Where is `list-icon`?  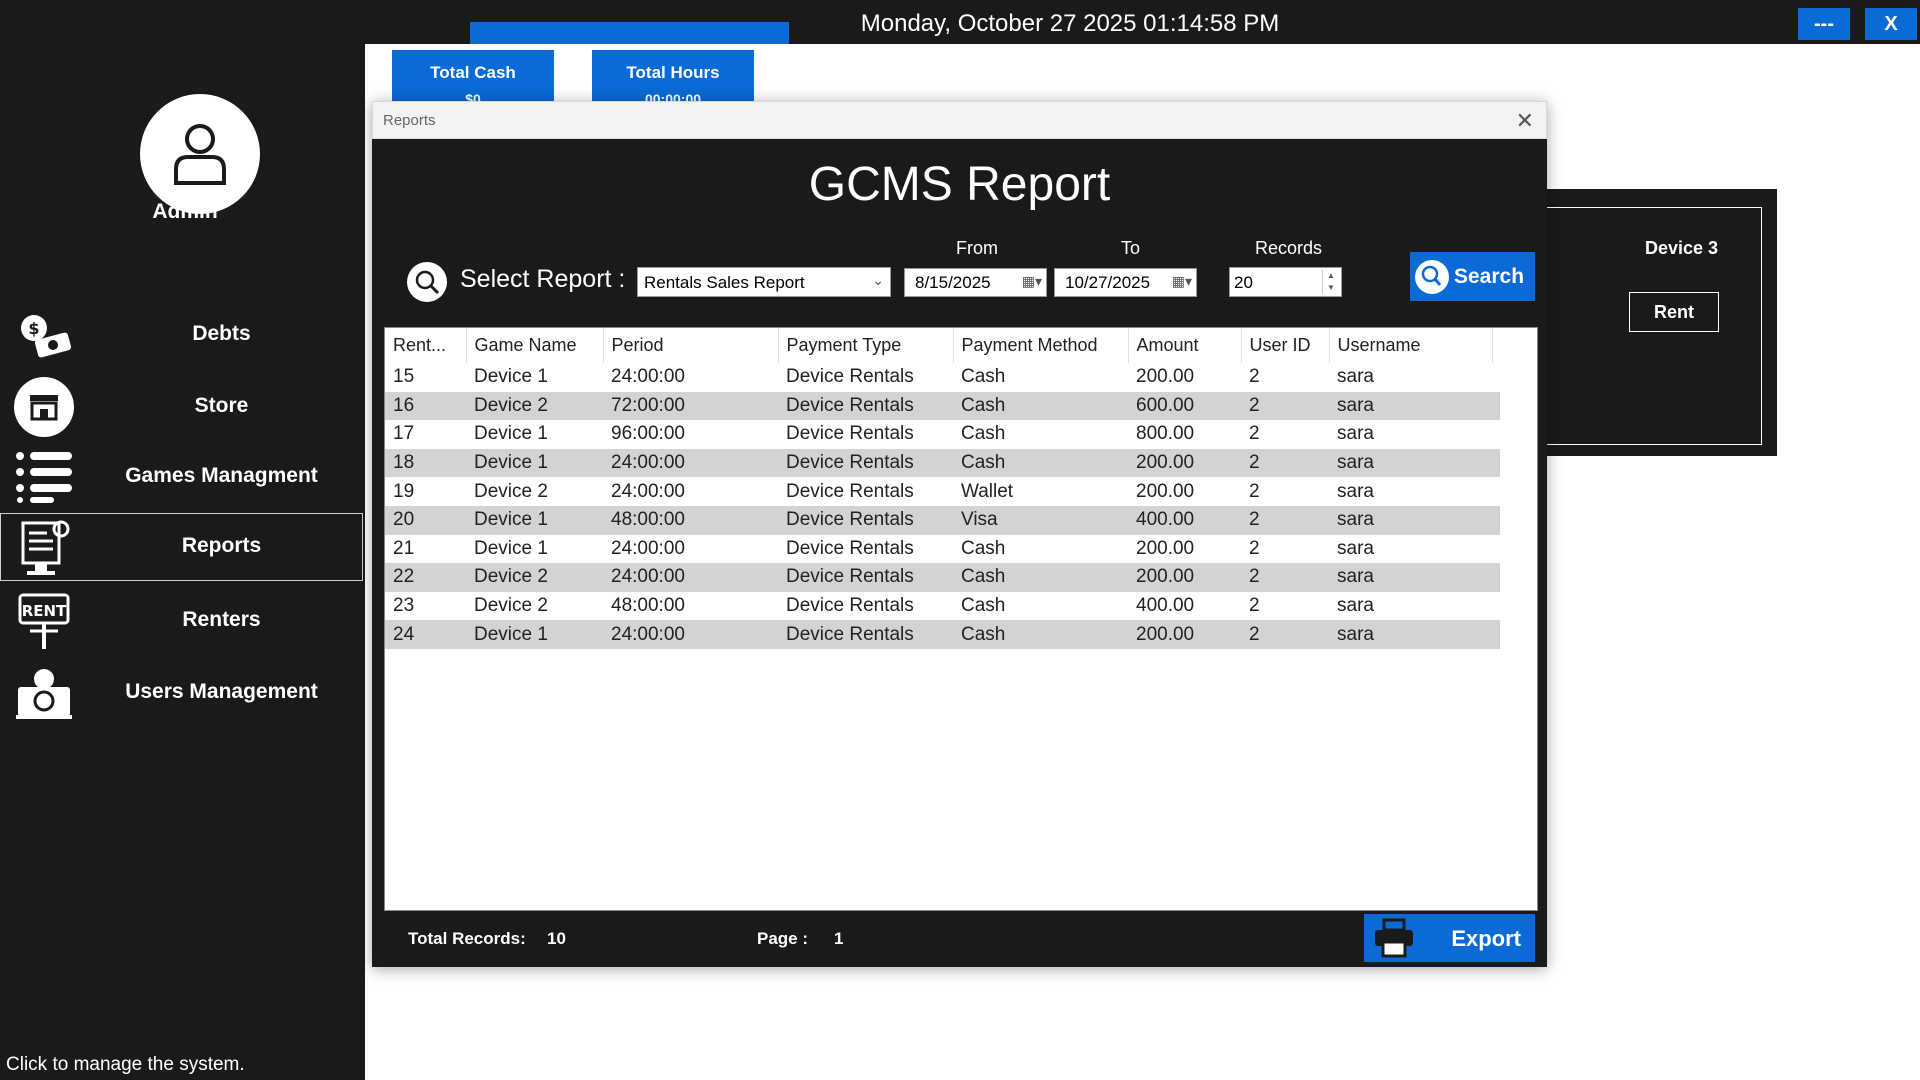 list-icon is located at coordinates (44, 477).